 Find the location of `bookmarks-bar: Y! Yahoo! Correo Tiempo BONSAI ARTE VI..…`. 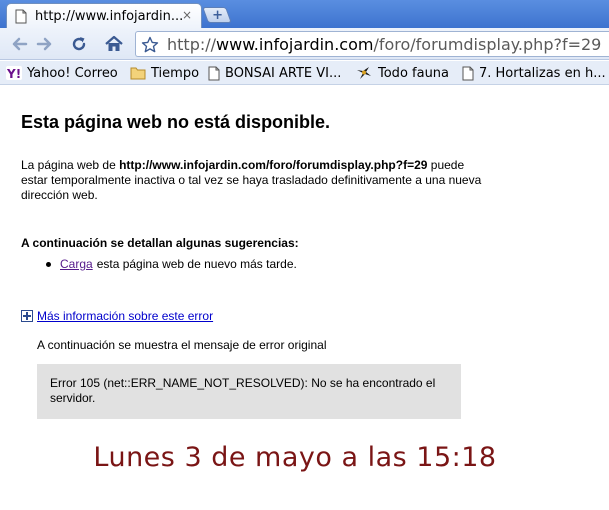

bookmarks-bar: Y! Yahoo! Correo Tiempo BONSAI ARTE VI..… is located at coordinates (304, 73).